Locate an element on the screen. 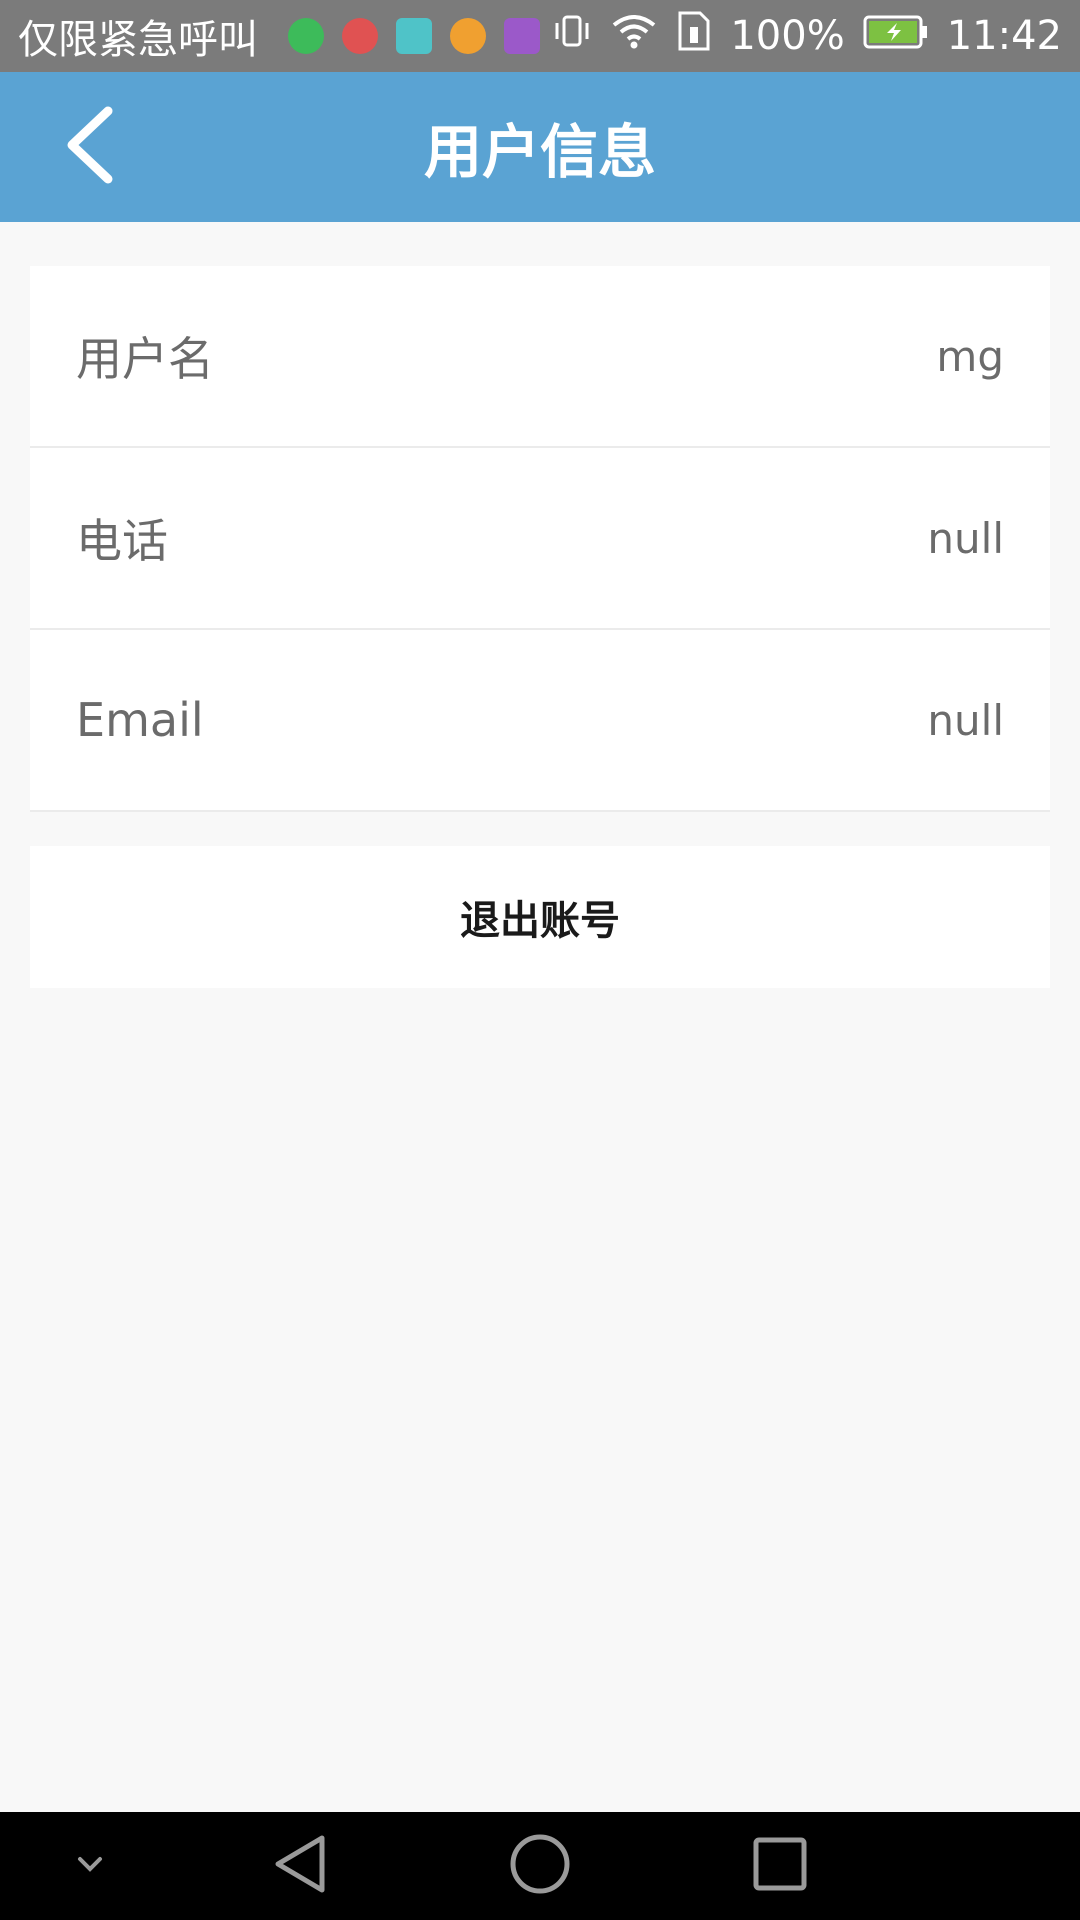 This screenshot has height=1920, width=1080. back-button is located at coordinates (90, 147).